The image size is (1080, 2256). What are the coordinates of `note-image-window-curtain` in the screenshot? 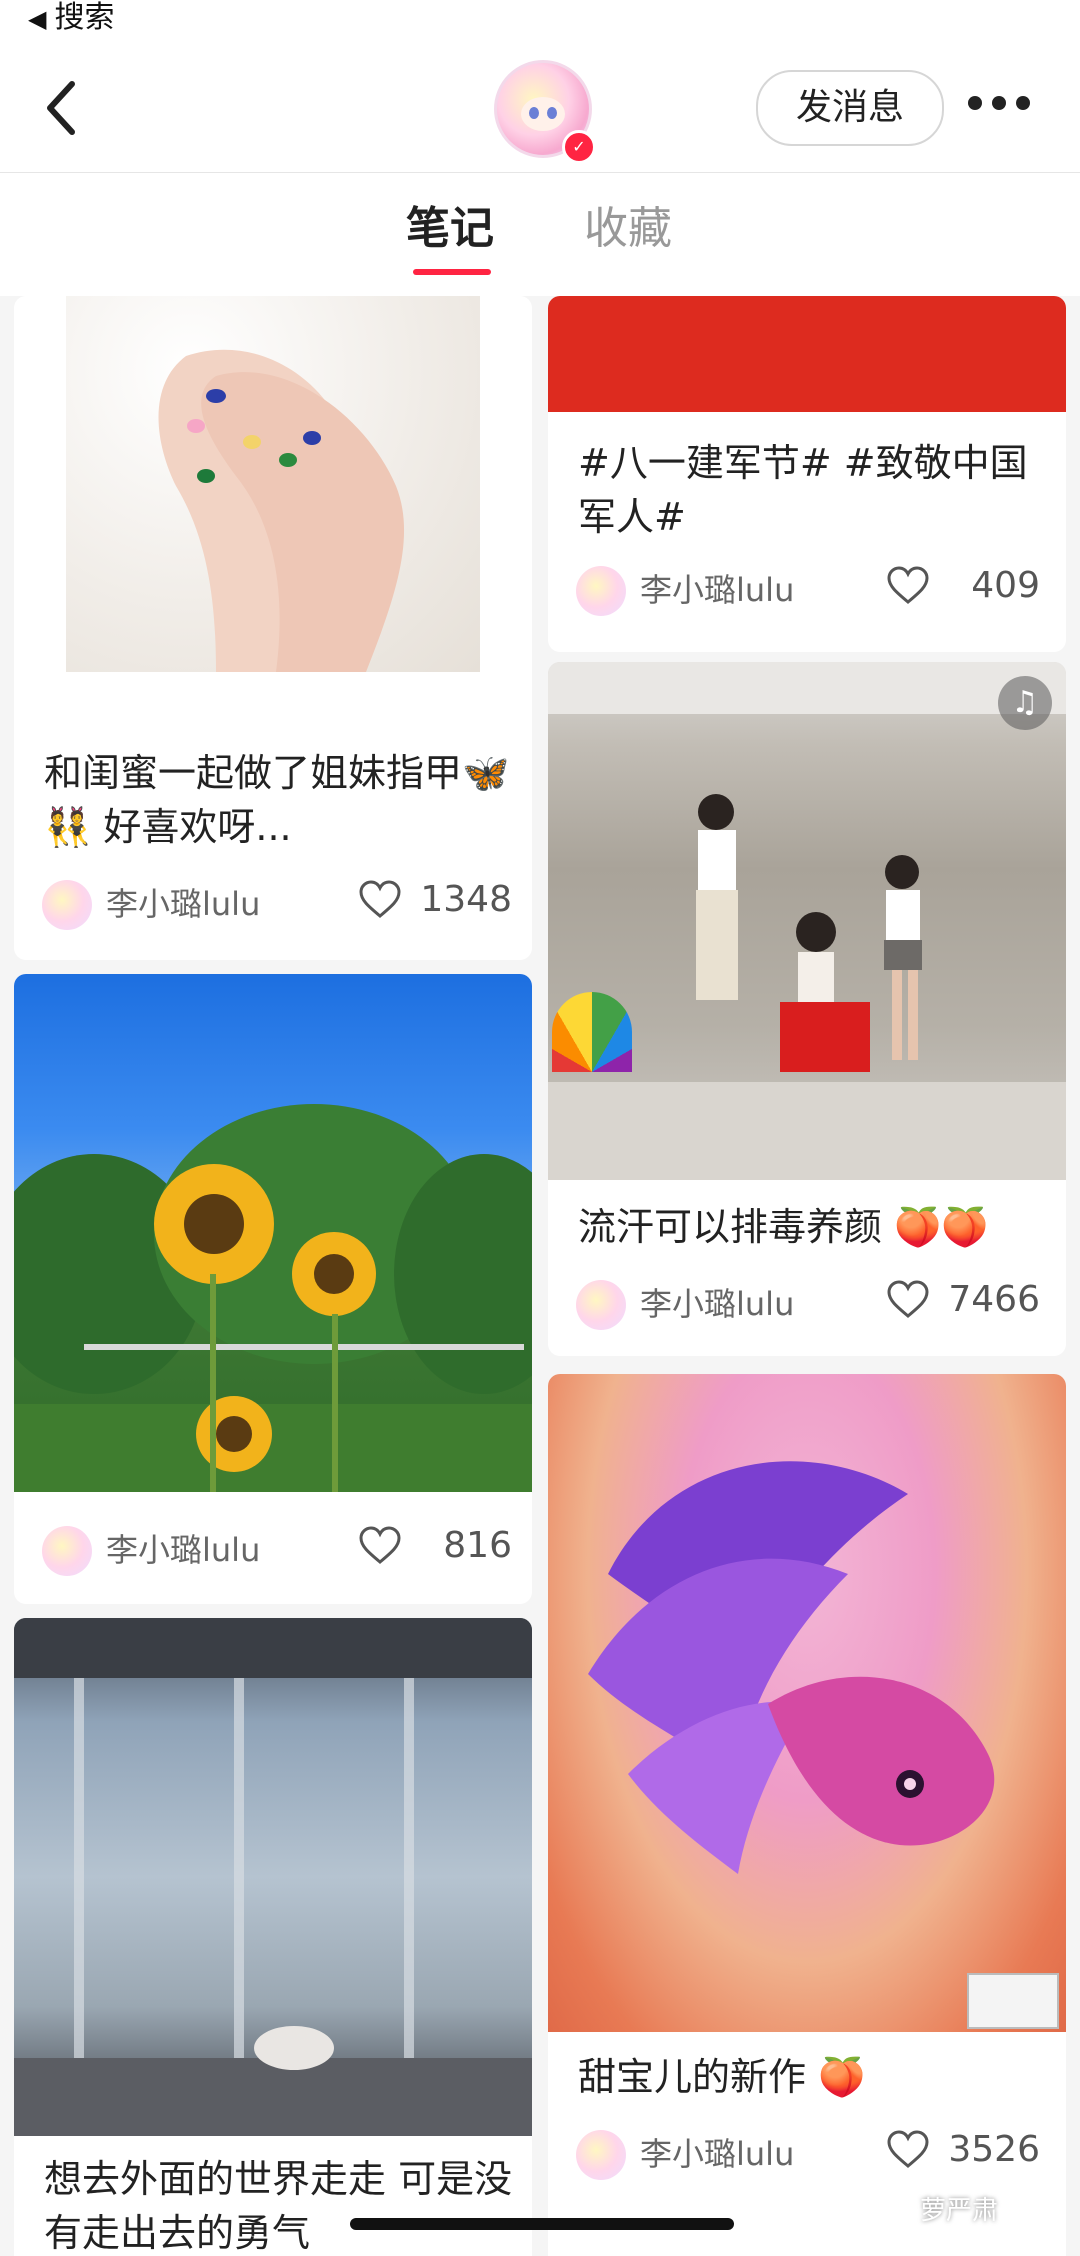 It's located at (273, 1877).